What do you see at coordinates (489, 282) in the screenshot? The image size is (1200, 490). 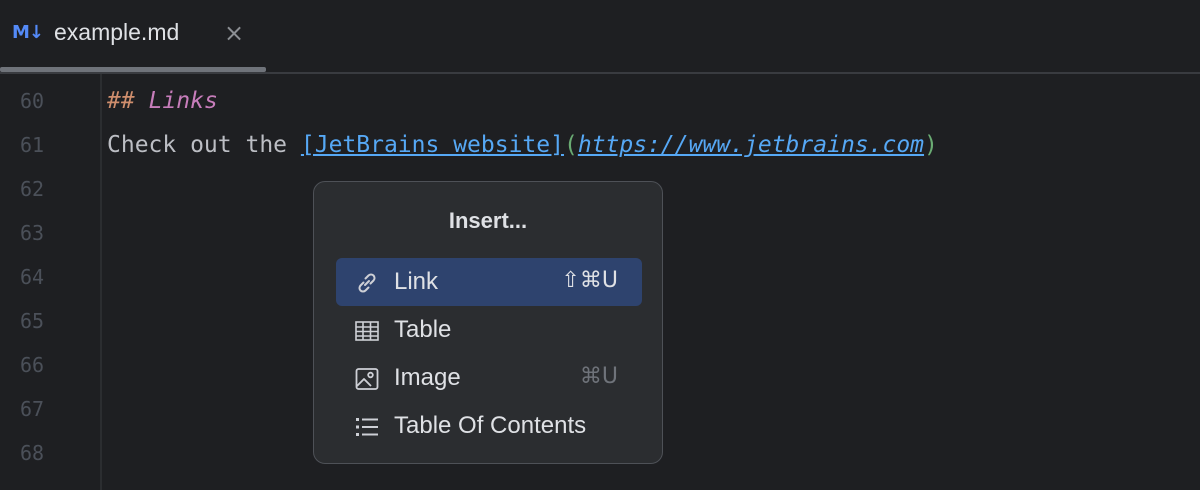 I see `insert-link-item: Link ⇧⌘U` at bounding box center [489, 282].